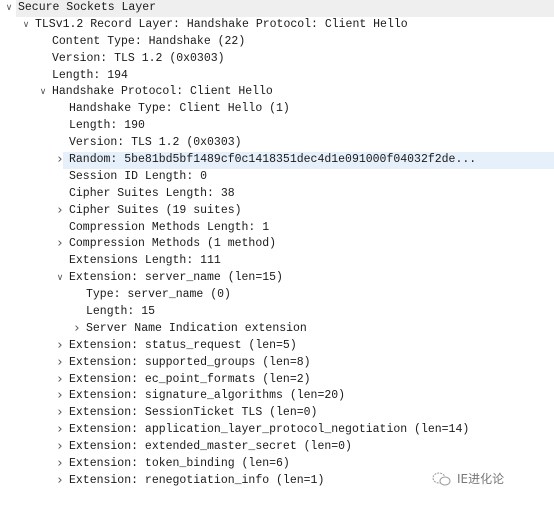  What do you see at coordinates (138, 176) in the screenshot?
I see `tree-row-label: Session ID Length: 0` at bounding box center [138, 176].